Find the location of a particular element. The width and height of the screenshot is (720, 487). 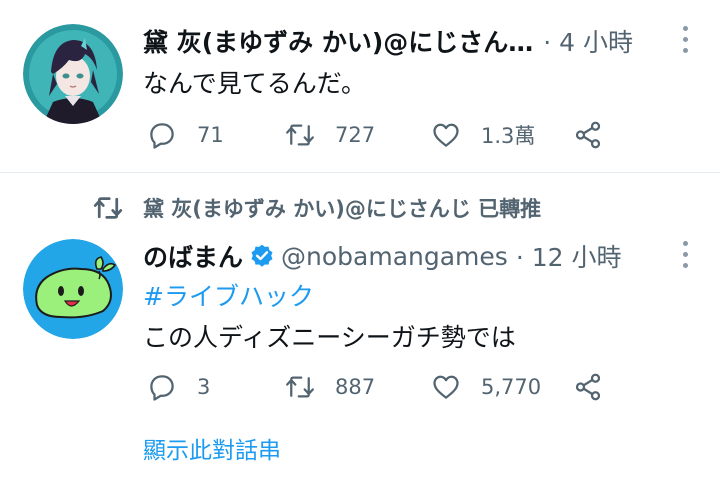

reply-count: 71 is located at coordinates (210, 135).